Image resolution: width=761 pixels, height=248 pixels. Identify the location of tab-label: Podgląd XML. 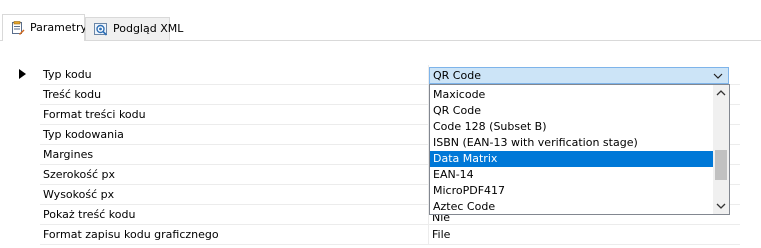
(148, 28).